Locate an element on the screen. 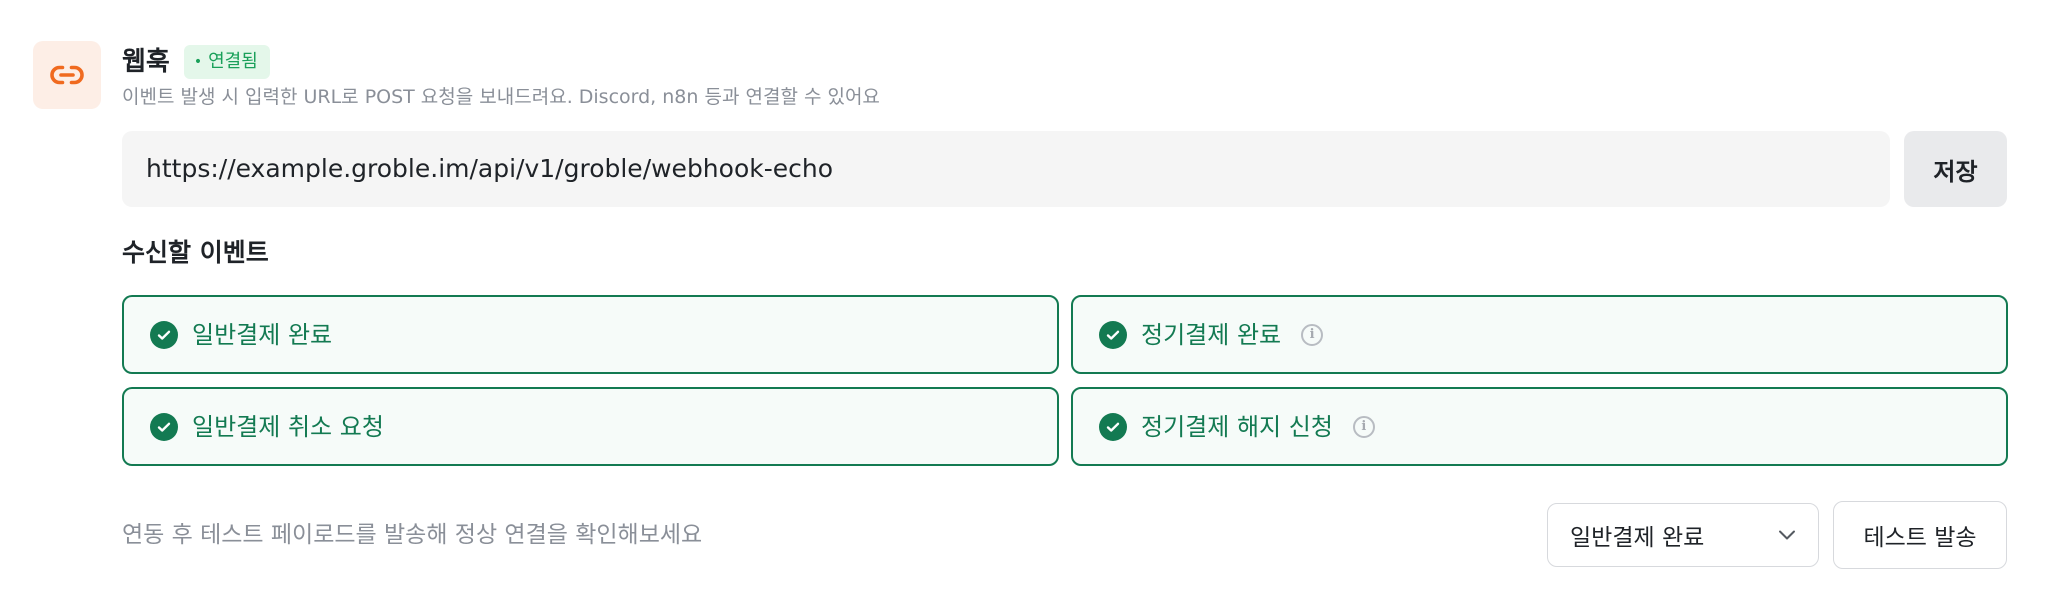 Image resolution: width=2048 pixels, height=603 pixels. test-event-select: 일반결제 완료 is located at coordinates (1683, 535).